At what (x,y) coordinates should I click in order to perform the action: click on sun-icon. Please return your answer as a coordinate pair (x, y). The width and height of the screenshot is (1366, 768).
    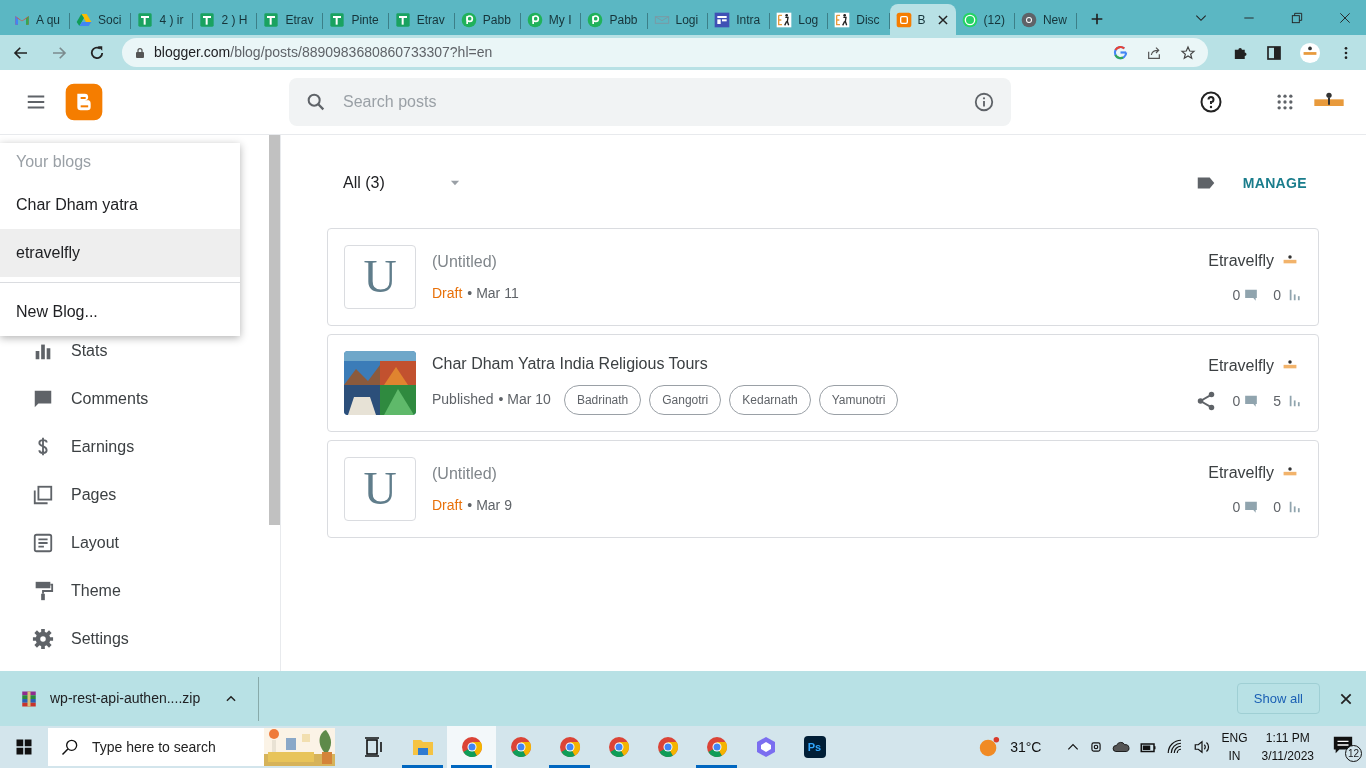
    Looking at the image, I should click on (989, 747).